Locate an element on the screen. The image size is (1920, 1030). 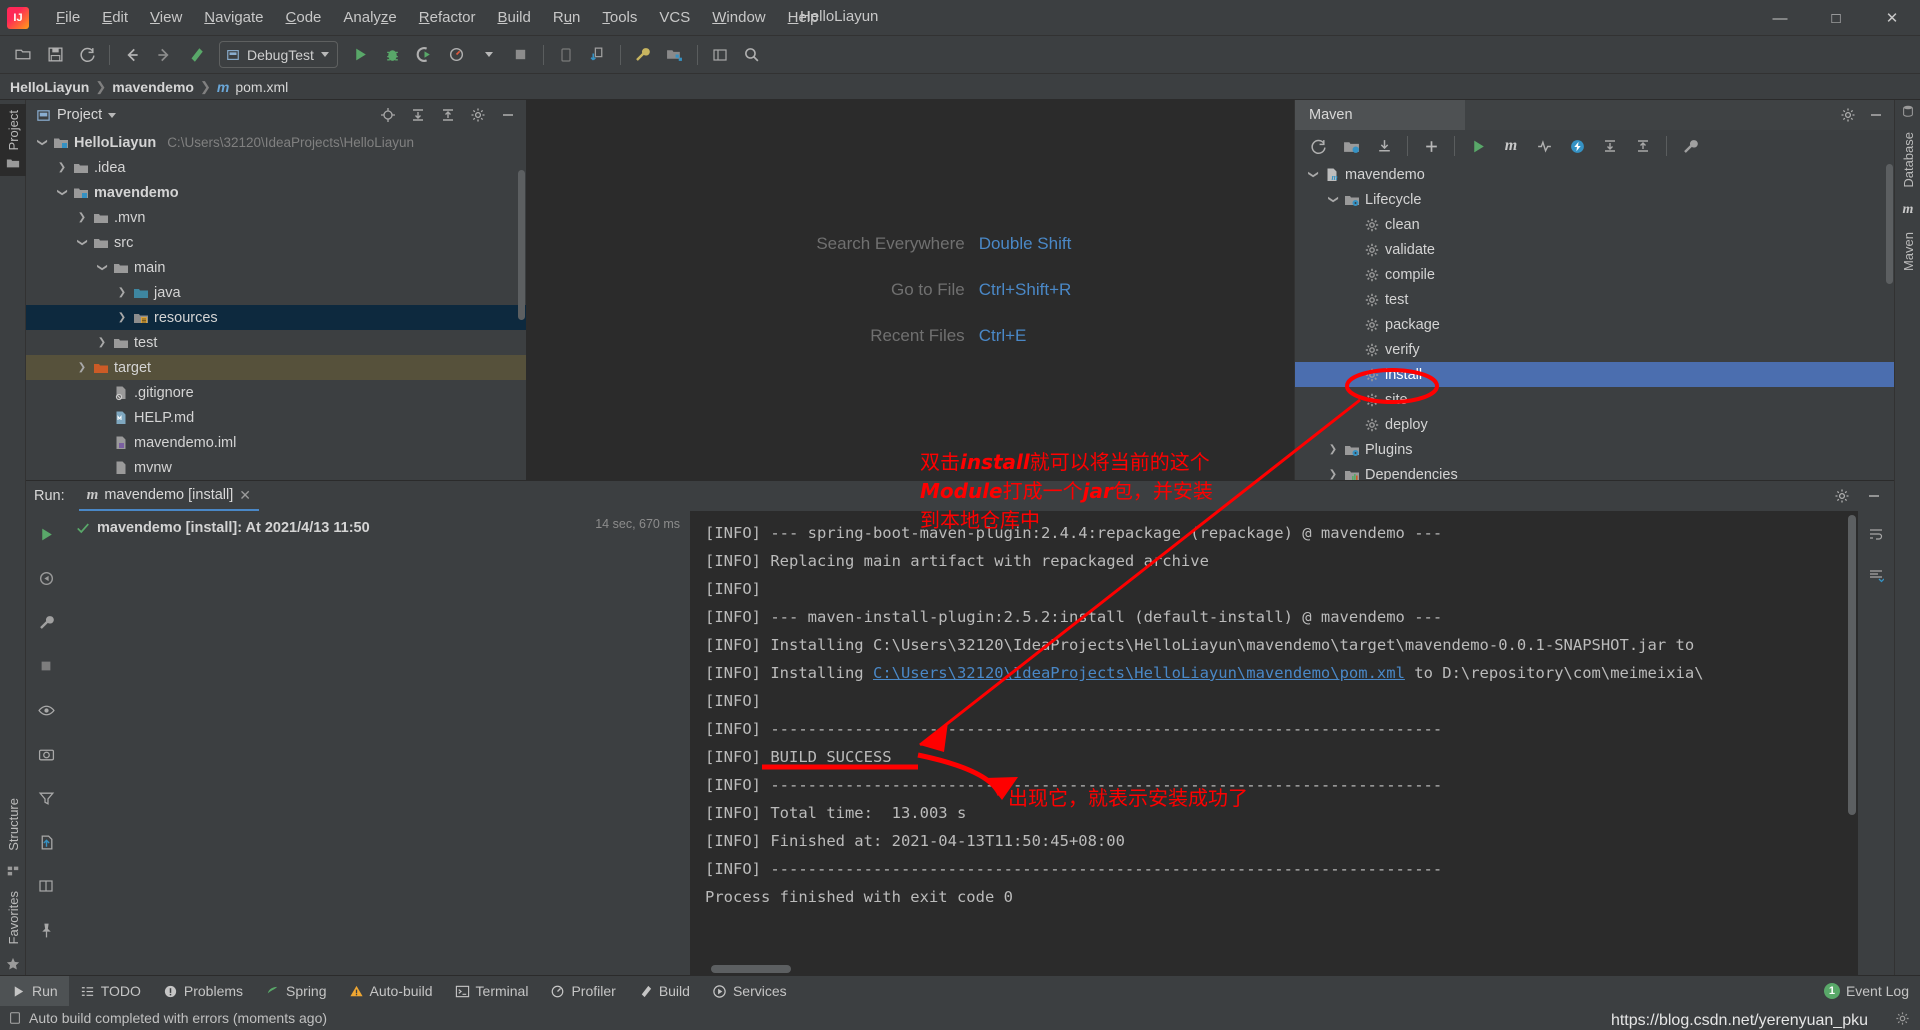
collapse-all-icon is located at coordinates (448, 115).